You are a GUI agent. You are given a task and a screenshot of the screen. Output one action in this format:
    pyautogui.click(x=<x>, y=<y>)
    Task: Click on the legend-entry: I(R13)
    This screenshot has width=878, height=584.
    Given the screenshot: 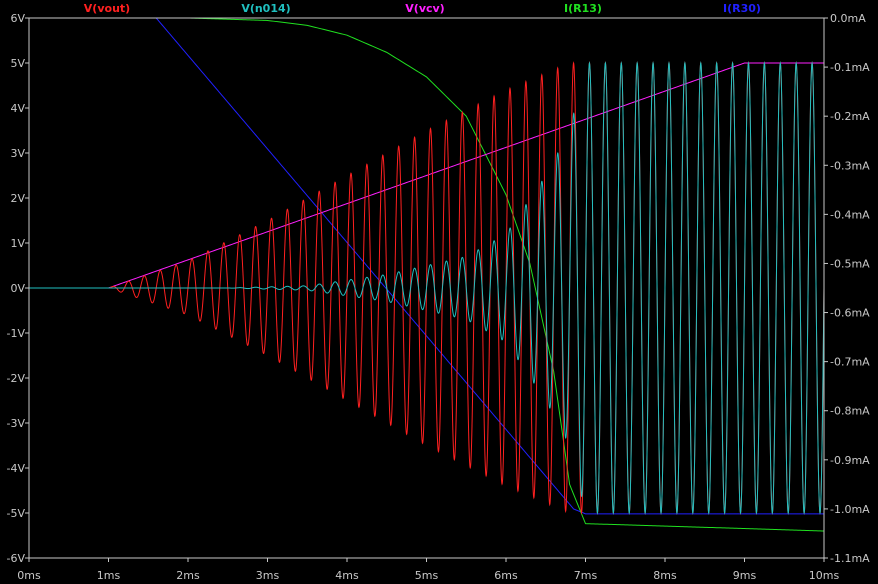 What is the action you would take?
    pyautogui.click(x=583, y=8)
    